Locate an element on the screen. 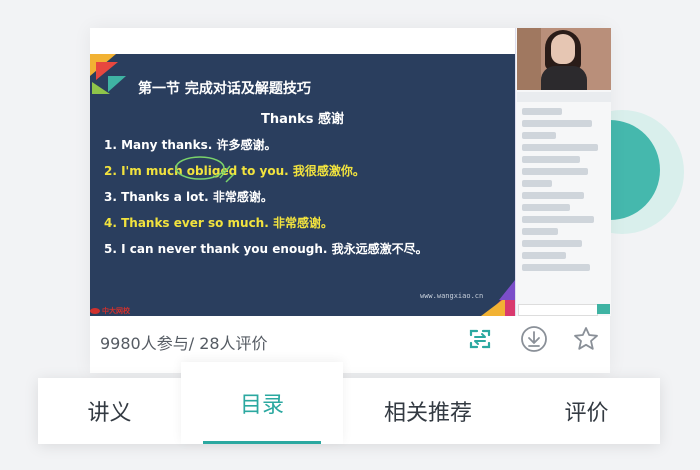  logo-text: 中大网校 is located at coordinates (116, 311).